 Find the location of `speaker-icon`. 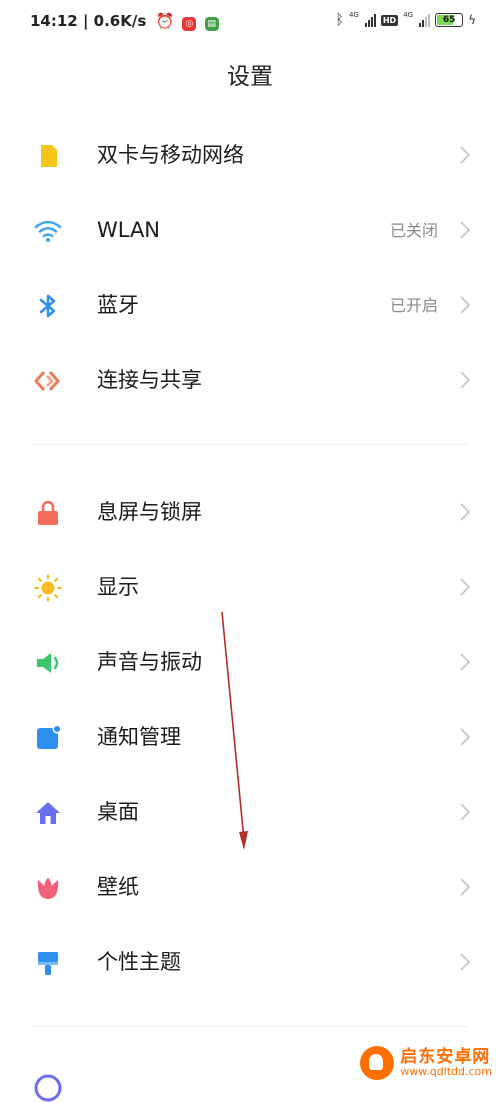

speaker-icon is located at coordinates (48, 663).